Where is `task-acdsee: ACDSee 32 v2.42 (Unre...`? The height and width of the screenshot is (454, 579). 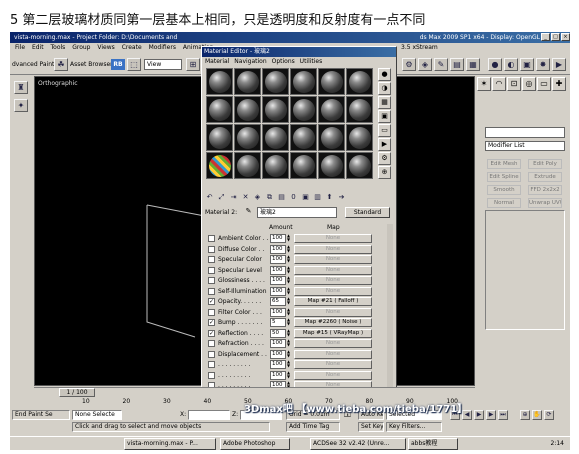 task-acdsee: ACDSee 32 v2.42 (Unre... is located at coordinates (358, 444).